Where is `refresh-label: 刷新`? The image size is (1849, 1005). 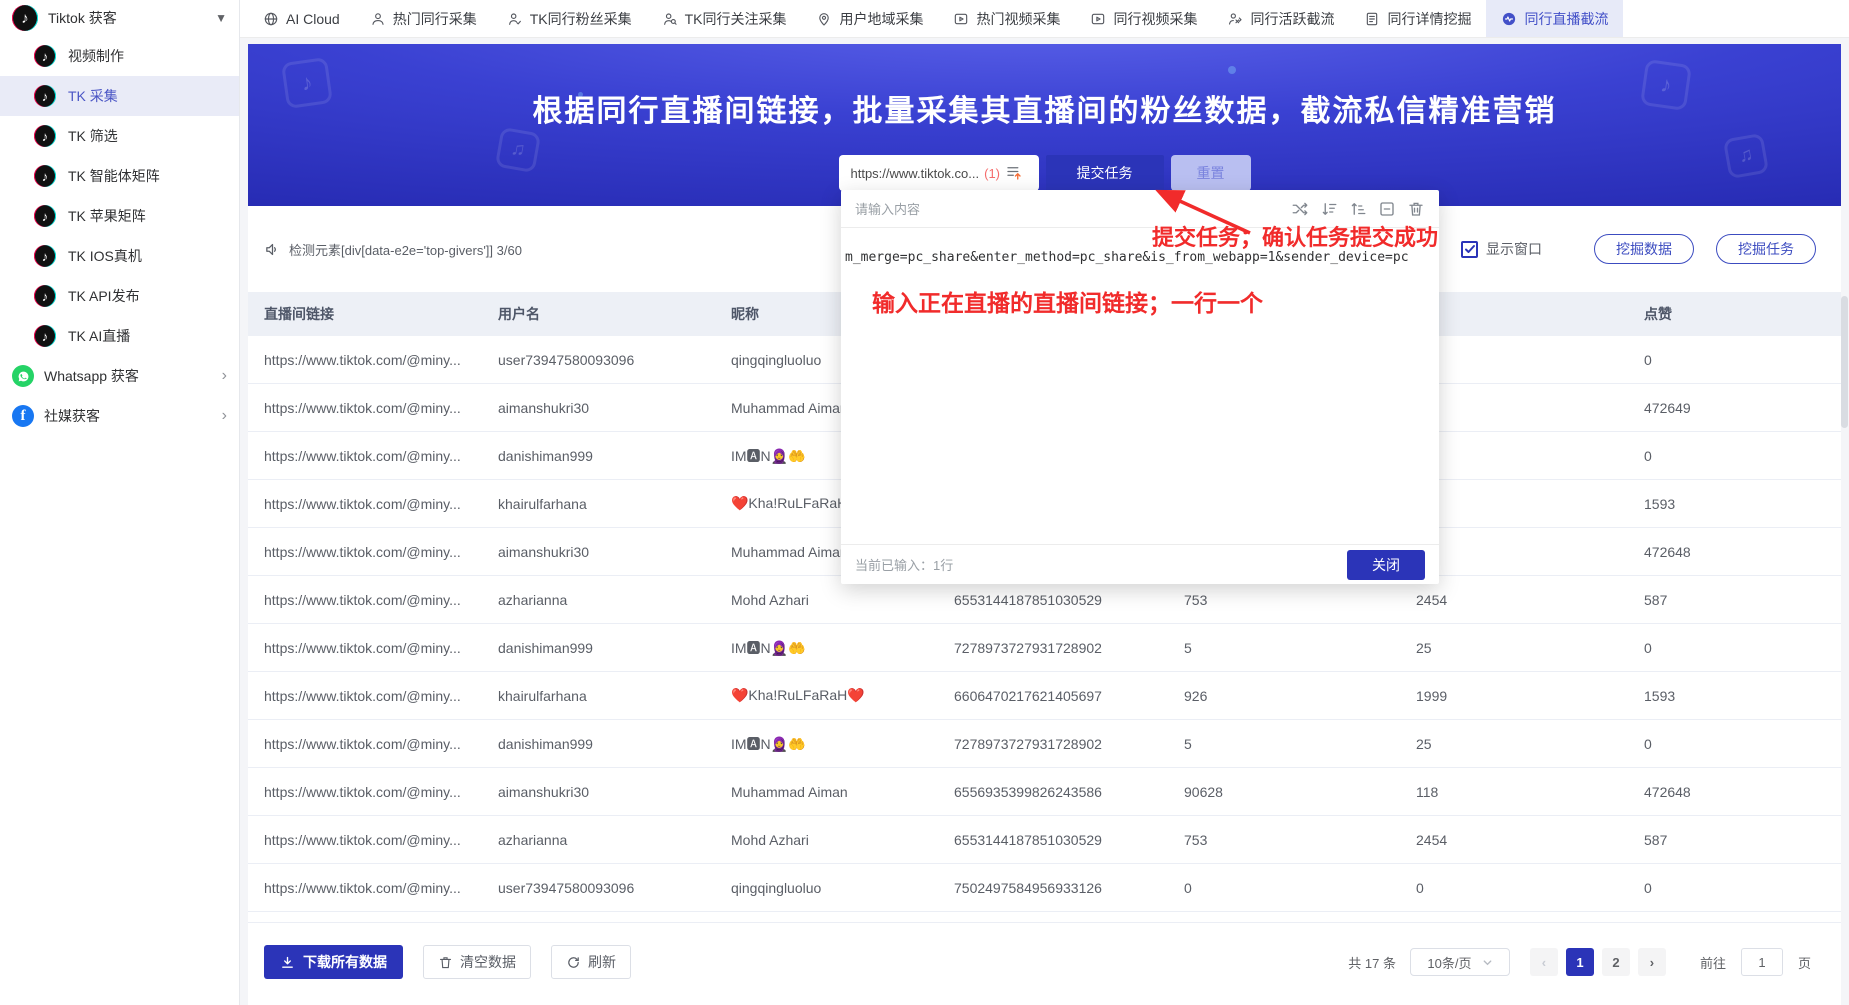
refresh-label: 刷新 is located at coordinates (602, 962).